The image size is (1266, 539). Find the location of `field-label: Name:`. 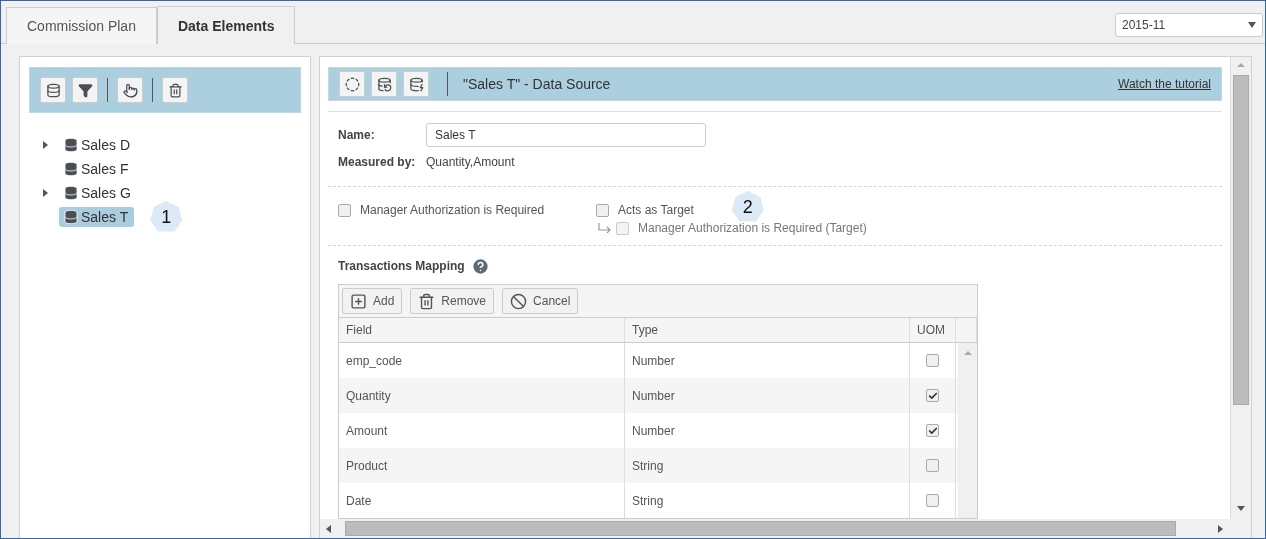

field-label: Name: is located at coordinates (357, 135).